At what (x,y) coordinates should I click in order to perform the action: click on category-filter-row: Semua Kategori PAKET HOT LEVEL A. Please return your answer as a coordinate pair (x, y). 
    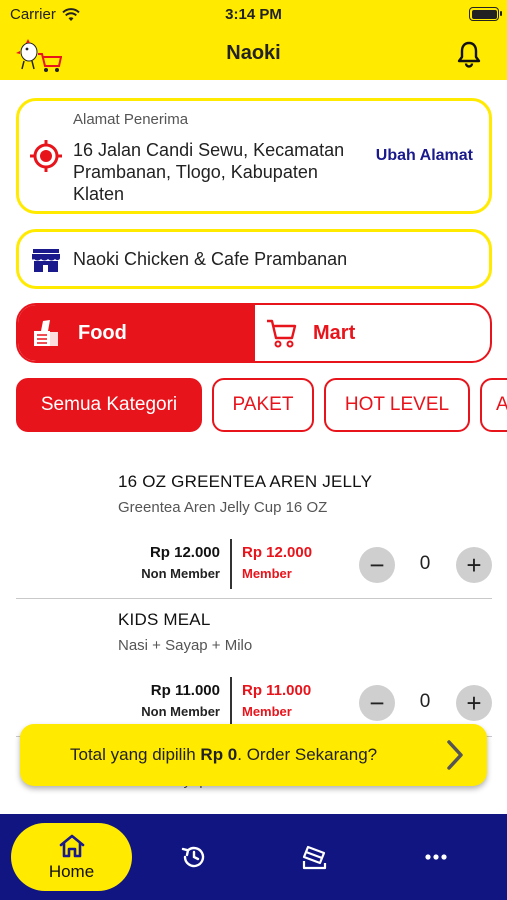
    Looking at the image, I should click on (261, 405).